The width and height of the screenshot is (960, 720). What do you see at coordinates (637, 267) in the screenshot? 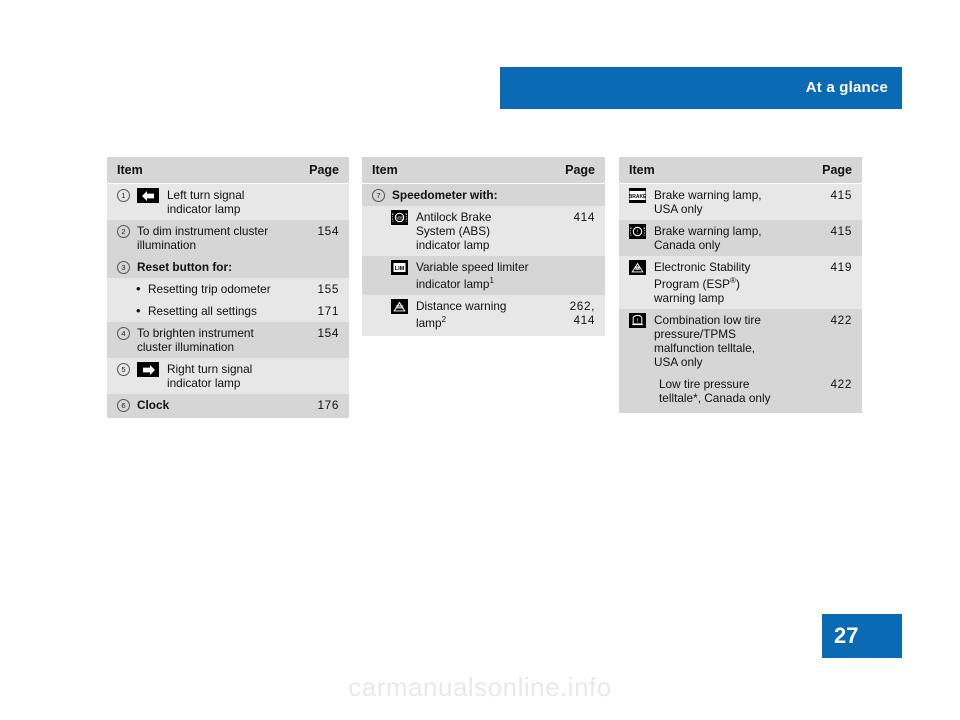
I see `esp-lamp-icon` at bounding box center [637, 267].